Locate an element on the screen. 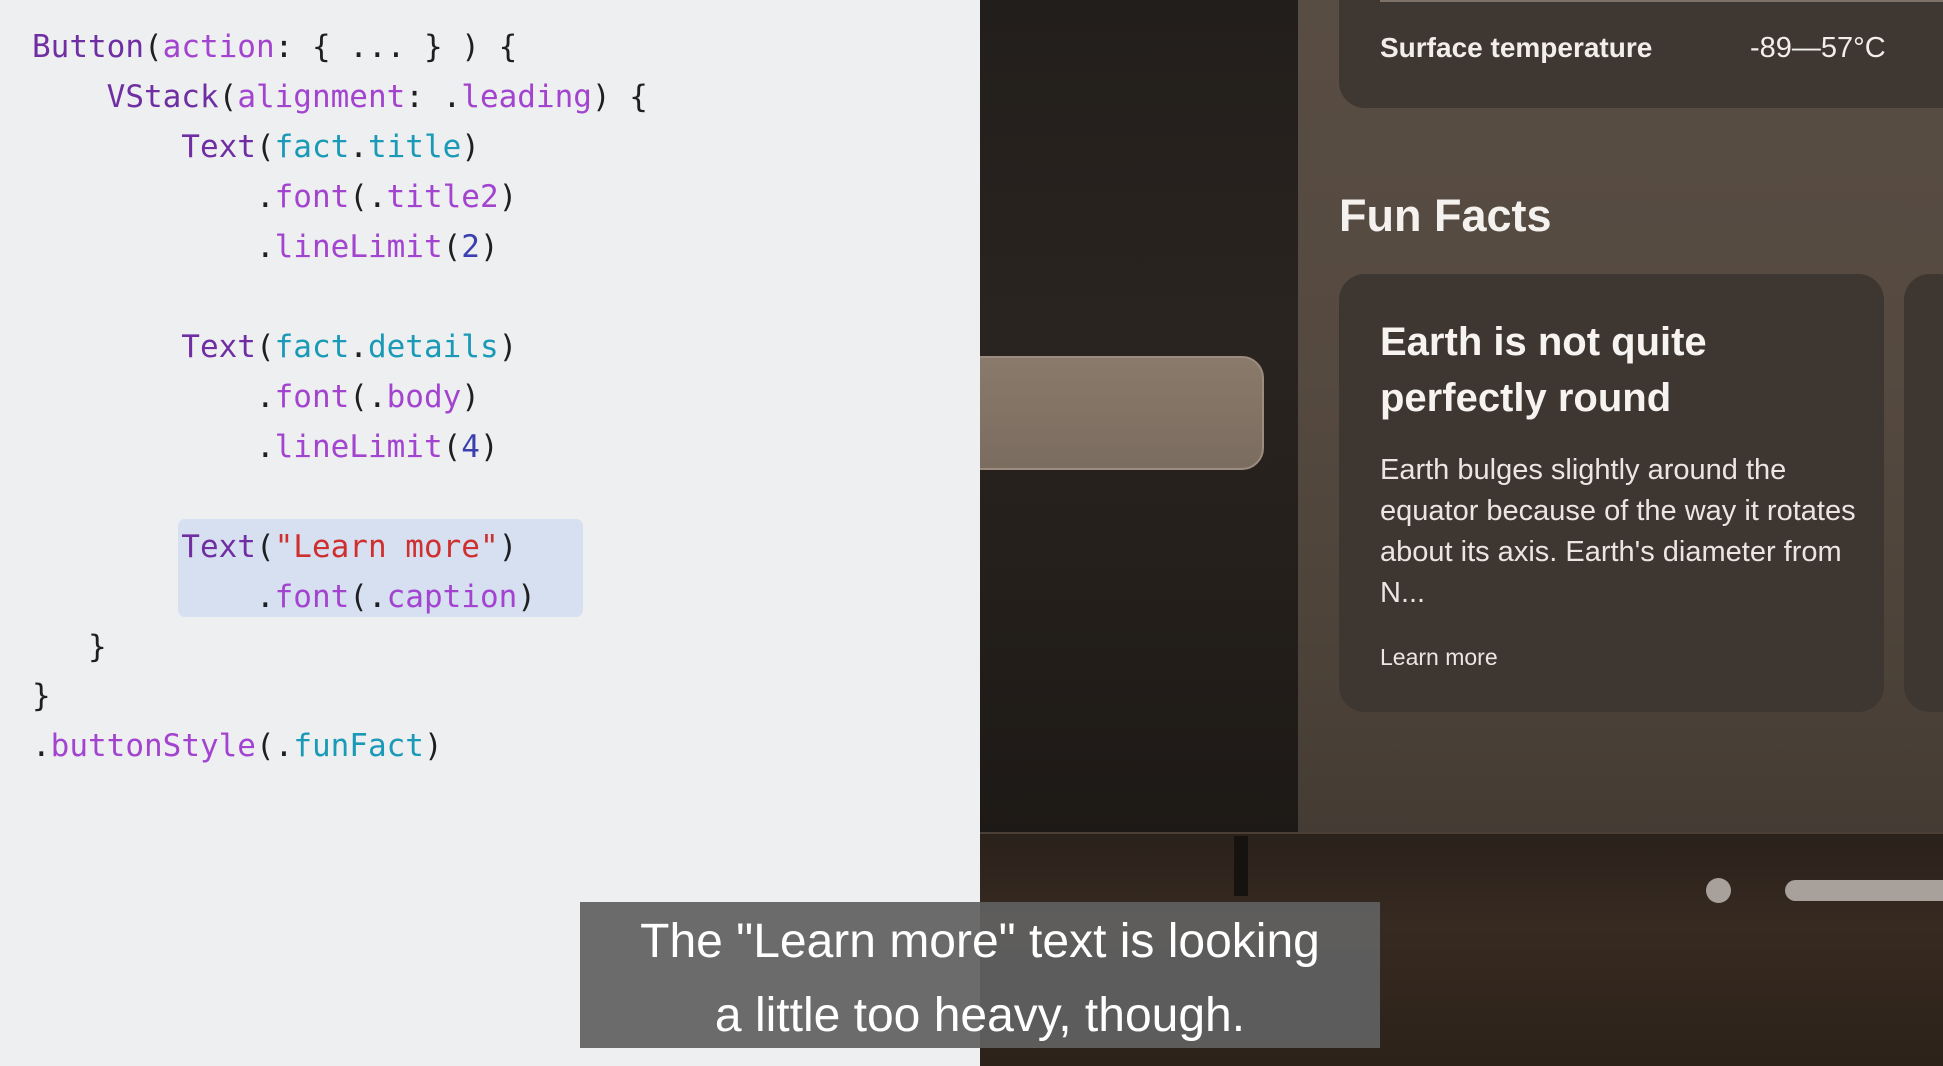  temperature-label: Surface temperature is located at coordinates (1516, 47).